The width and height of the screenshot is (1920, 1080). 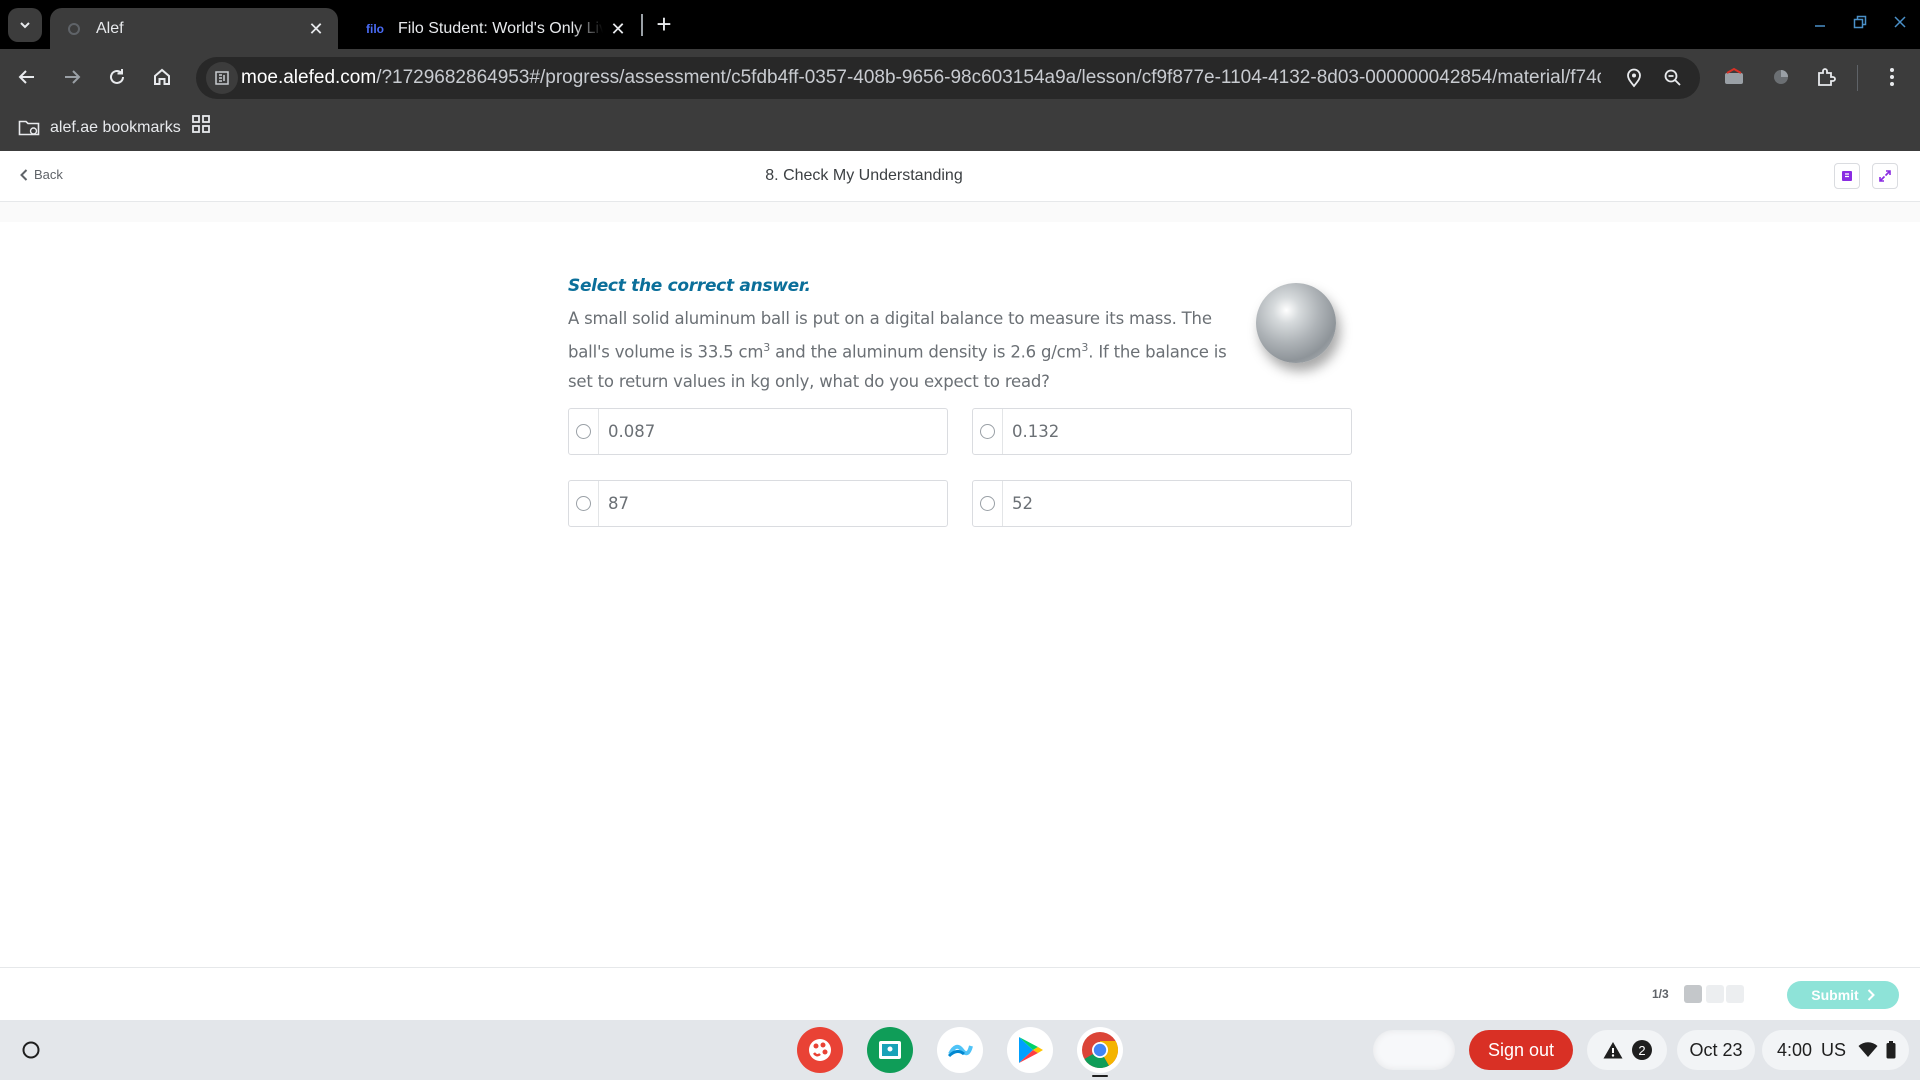 What do you see at coordinates (117, 77) in the screenshot?
I see `reload-icon` at bounding box center [117, 77].